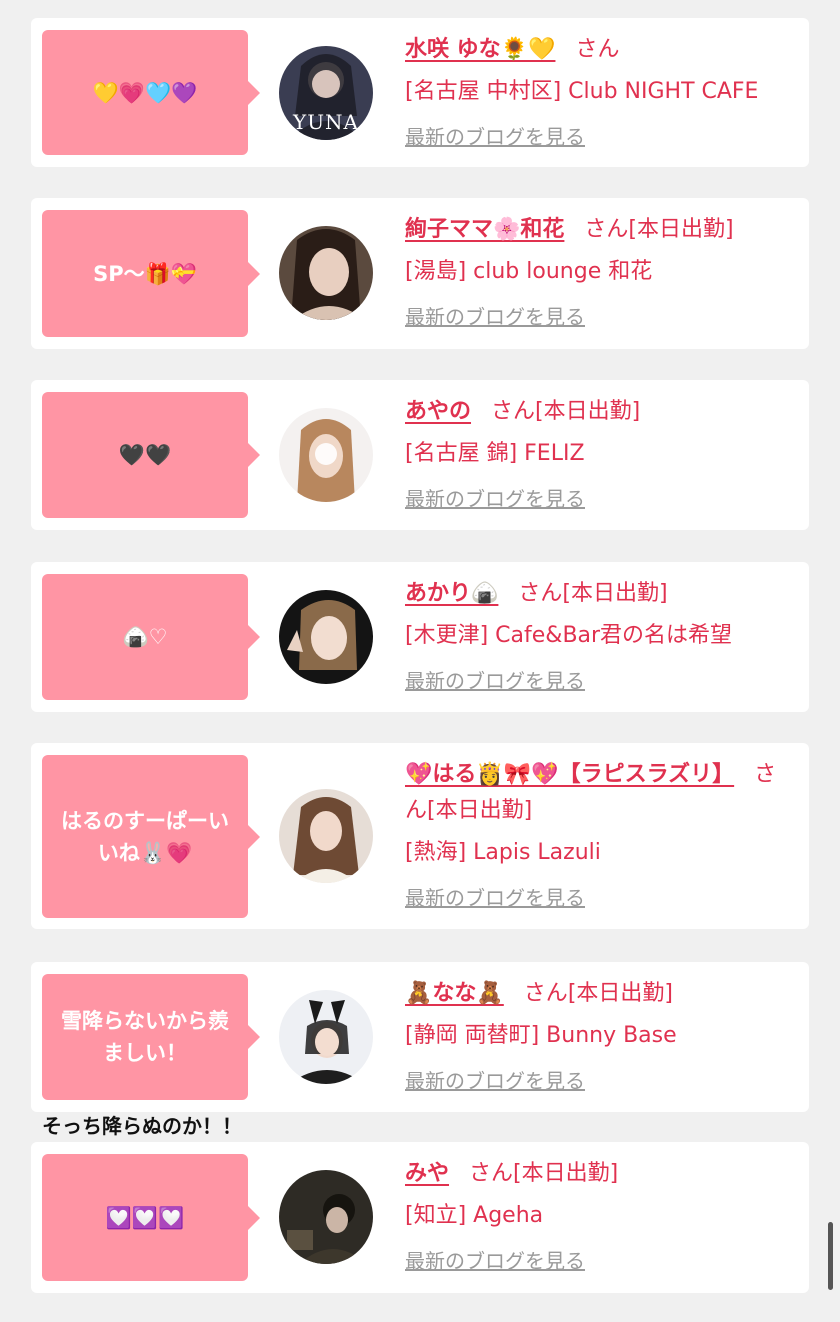 The height and width of the screenshot is (1322, 840). Describe the element at coordinates (145, 273) in the screenshot. I see `message-text: SP〜🎁💝` at that location.